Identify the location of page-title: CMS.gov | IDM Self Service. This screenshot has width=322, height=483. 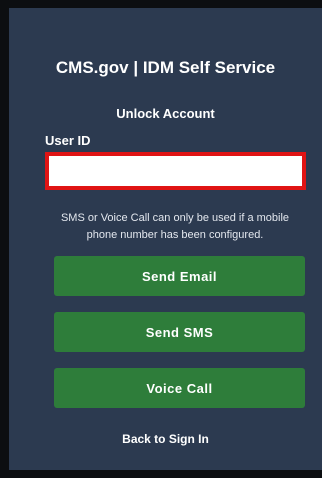
(165, 67).